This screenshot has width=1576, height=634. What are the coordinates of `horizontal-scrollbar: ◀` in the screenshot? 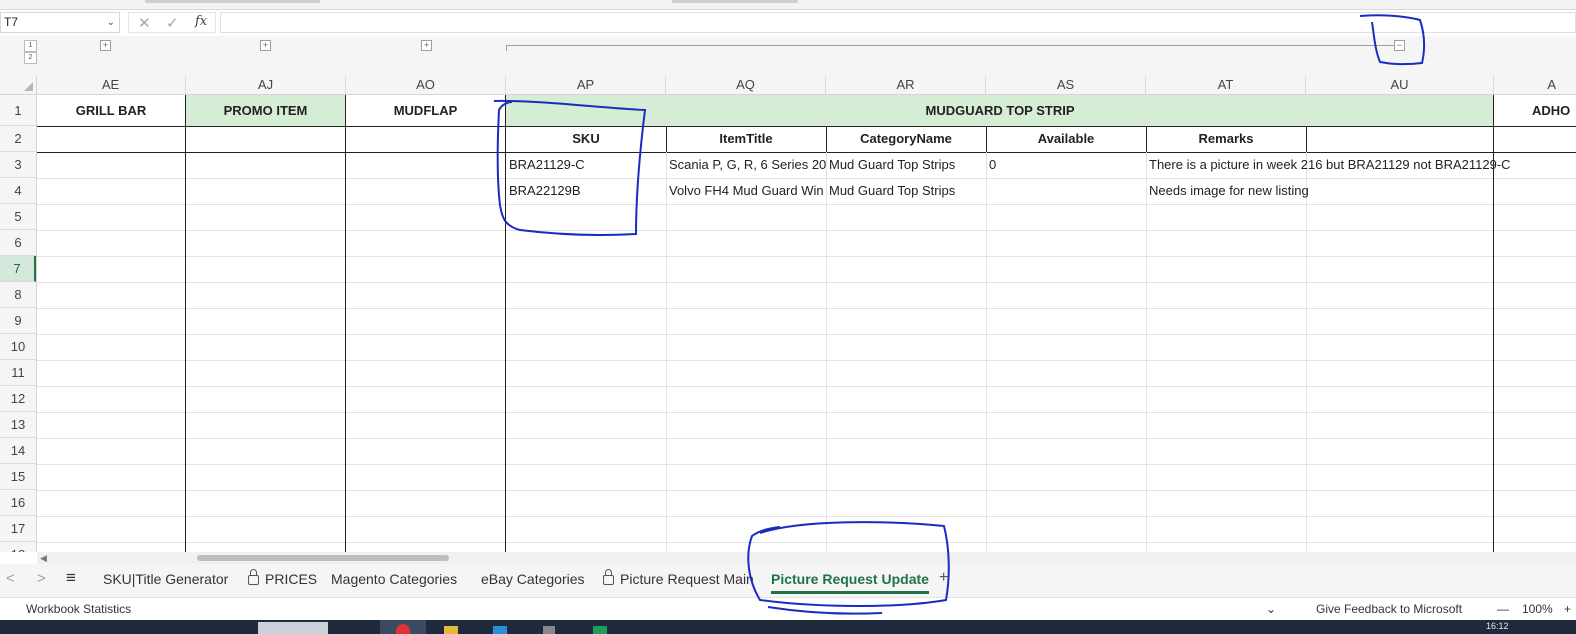 It's located at (806, 558).